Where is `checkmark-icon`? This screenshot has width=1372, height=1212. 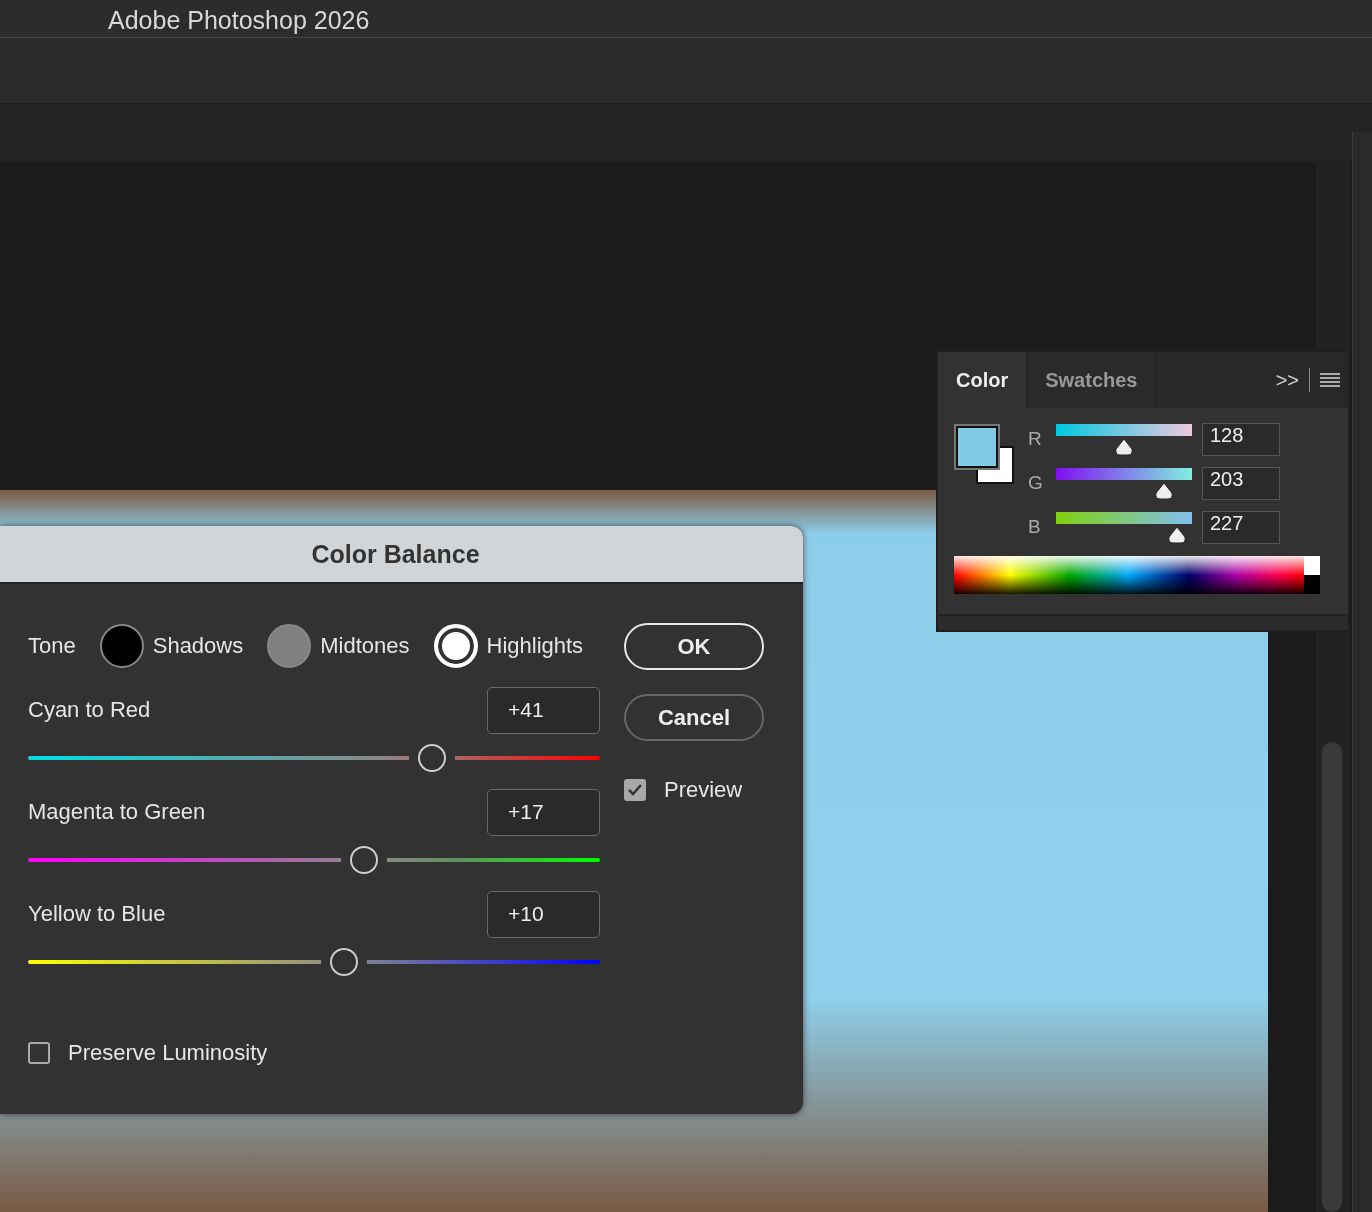
checkmark-icon is located at coordinates (635, 790).